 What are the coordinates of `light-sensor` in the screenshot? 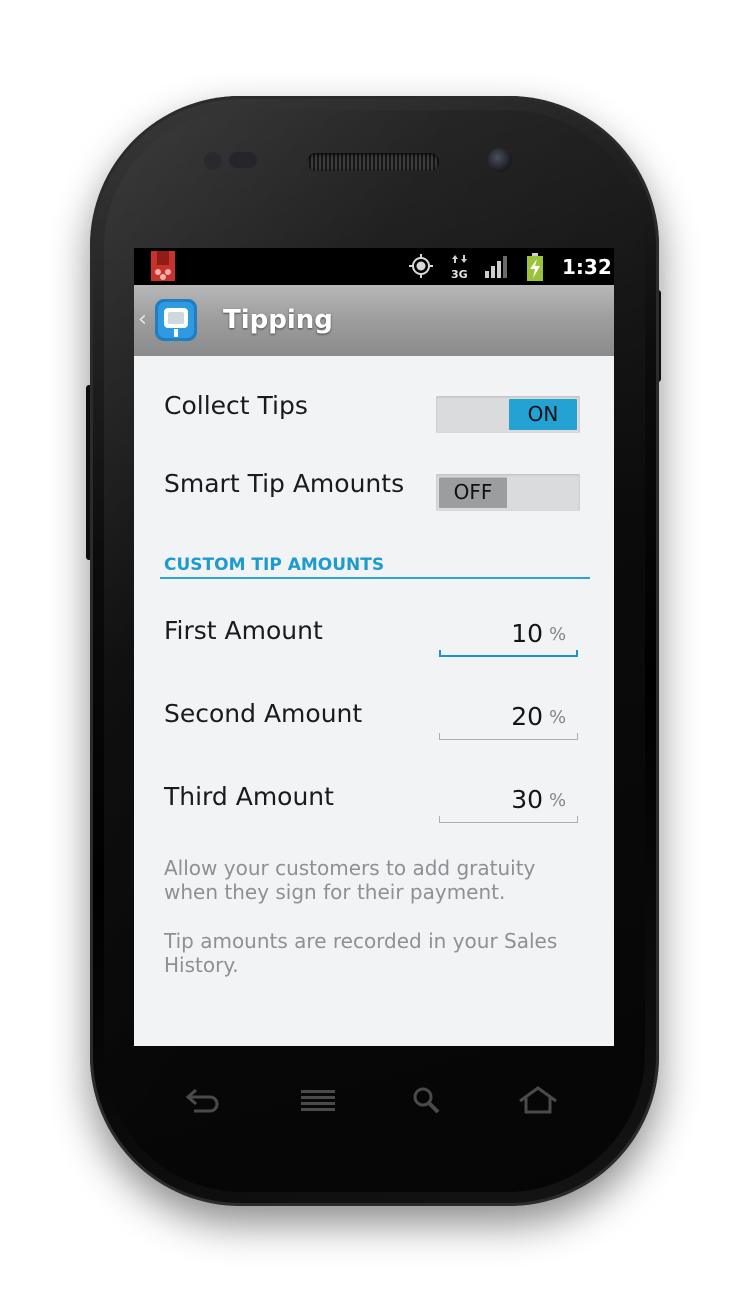 It's located at (243, 160).